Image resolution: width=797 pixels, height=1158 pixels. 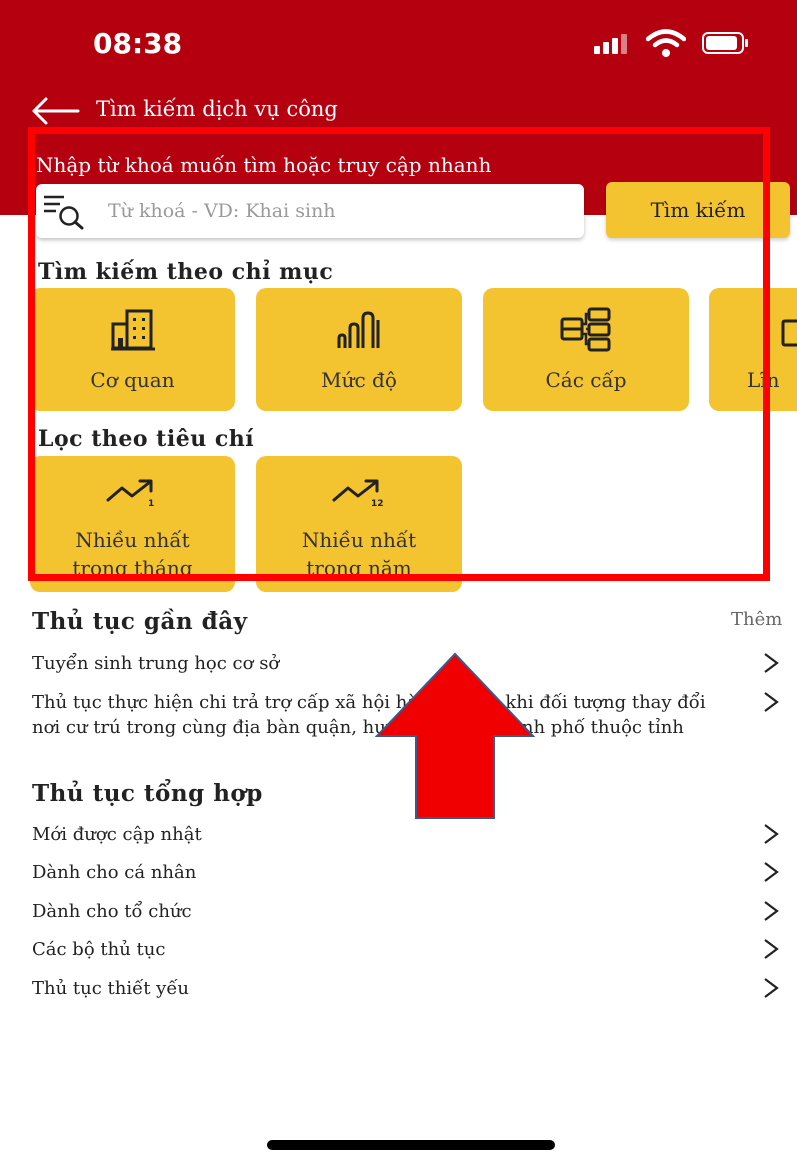 I want to click on hierarchy-icon, so click(x=585, y=329).